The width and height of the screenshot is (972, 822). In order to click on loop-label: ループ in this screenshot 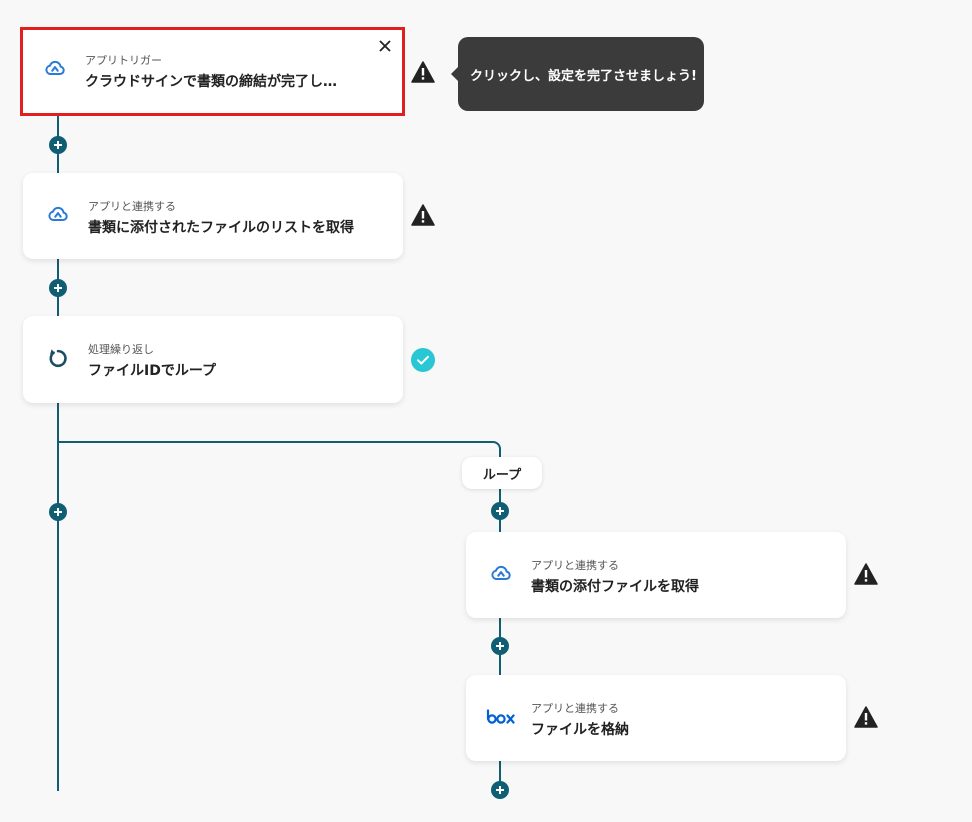, I will do `click(502, 473)`.